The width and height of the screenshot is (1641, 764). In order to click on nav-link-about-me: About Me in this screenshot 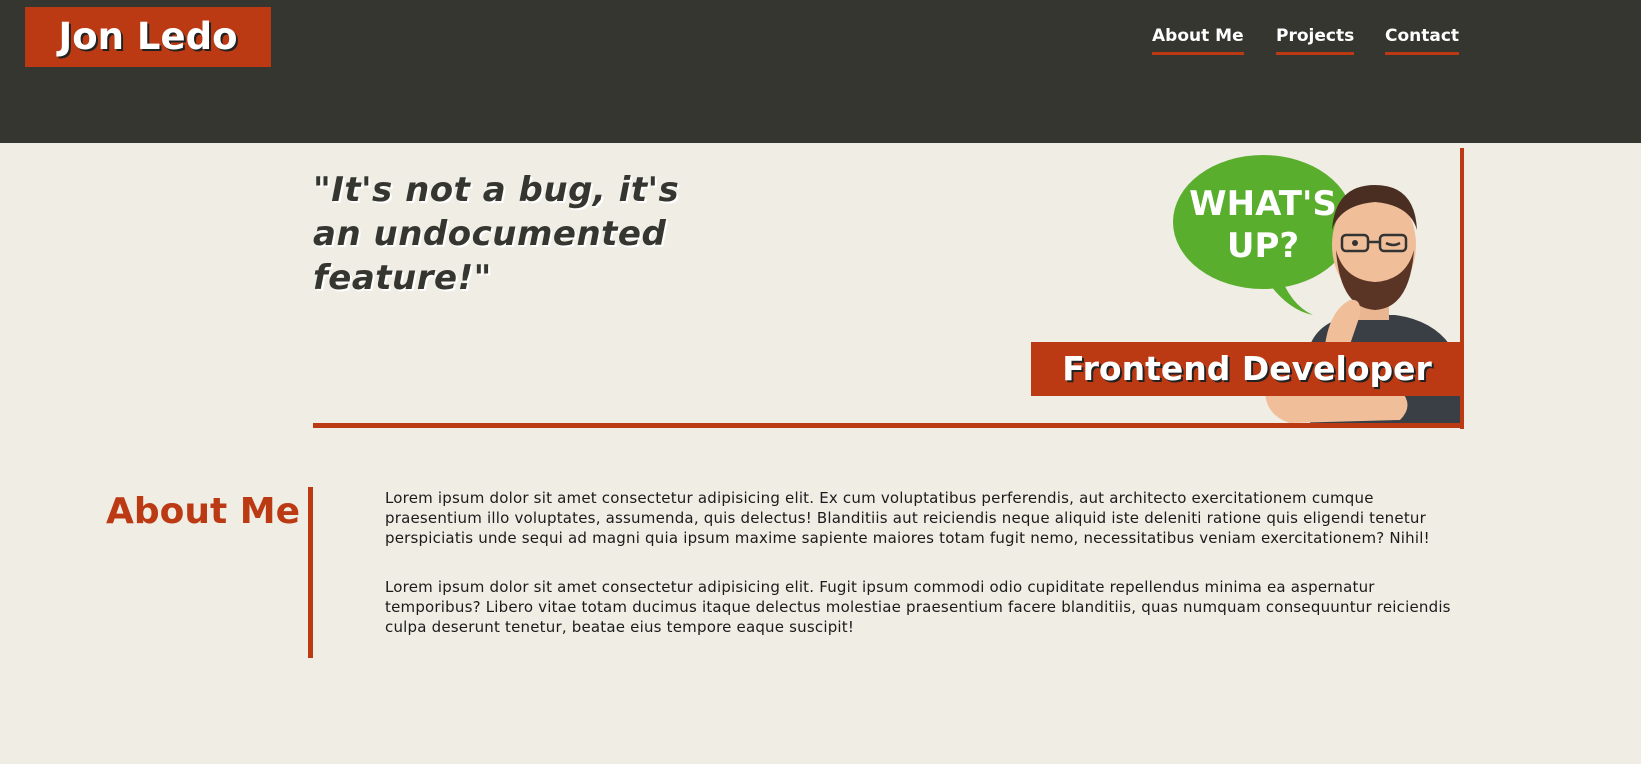, I will do `click(1198, 39)`.